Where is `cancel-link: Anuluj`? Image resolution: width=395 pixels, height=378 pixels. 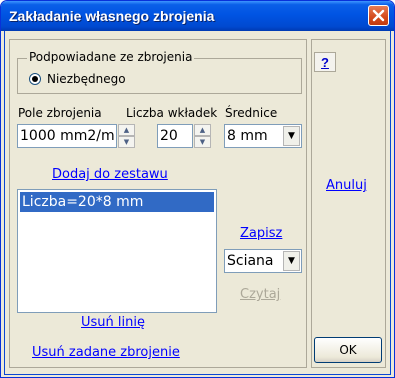
cancel-link: Anuluj is located at coordinates (346, 185).